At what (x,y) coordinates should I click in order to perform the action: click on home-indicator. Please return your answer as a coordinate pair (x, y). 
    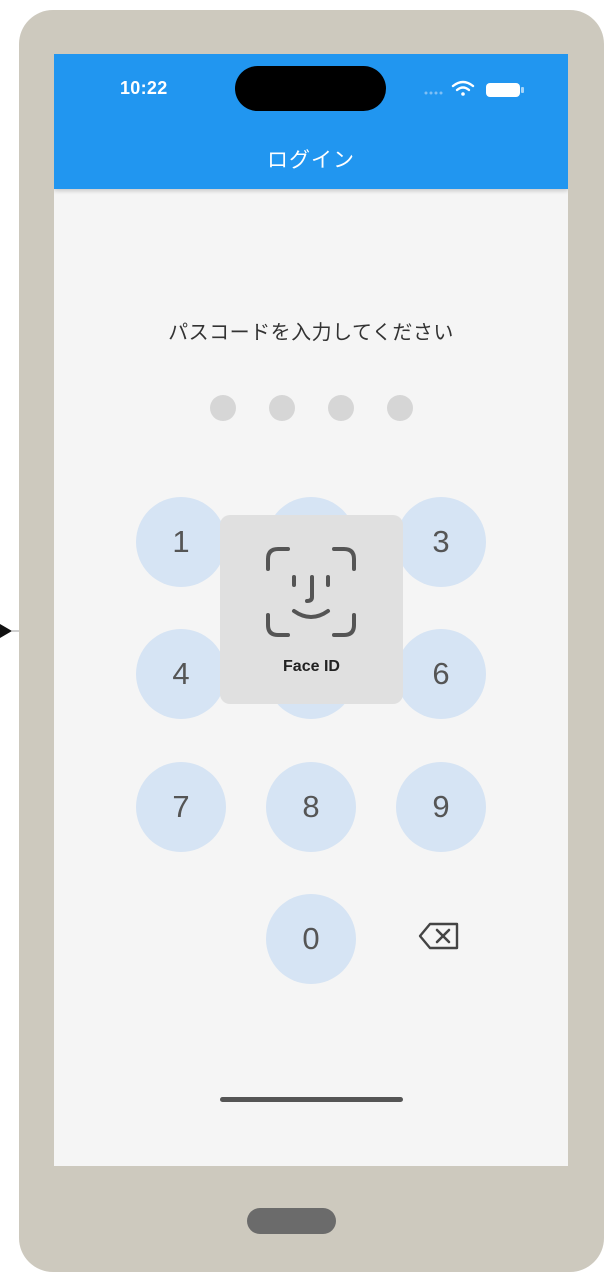
    Looking at the image, I should click on (311, 1099).